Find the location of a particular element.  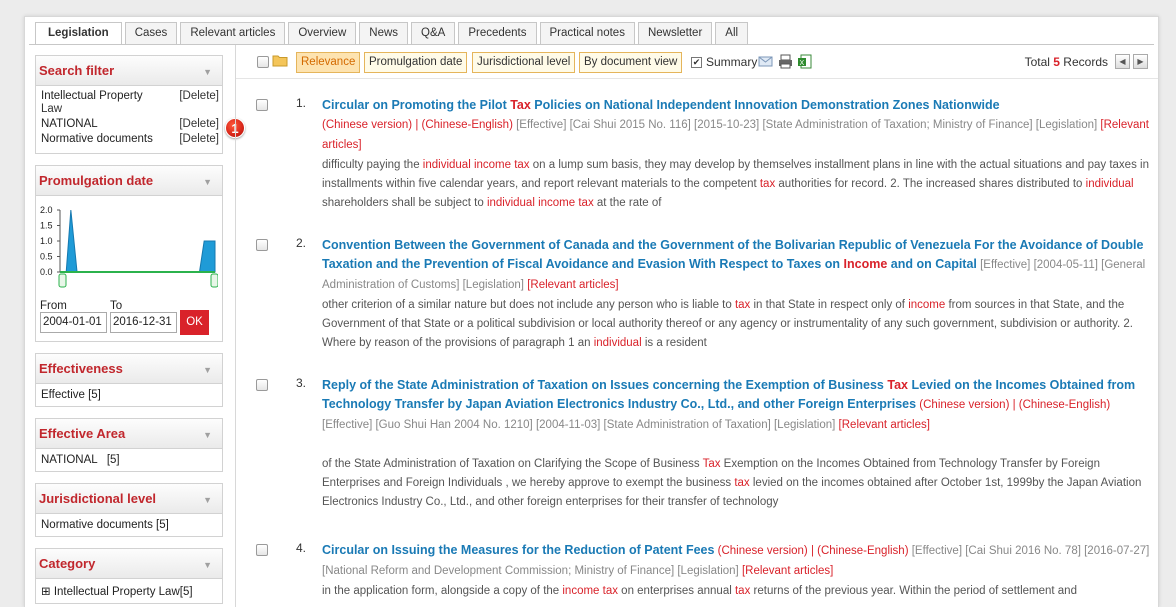

panel-header: Promulgation date ▼ is located at coordinates (129, 181).